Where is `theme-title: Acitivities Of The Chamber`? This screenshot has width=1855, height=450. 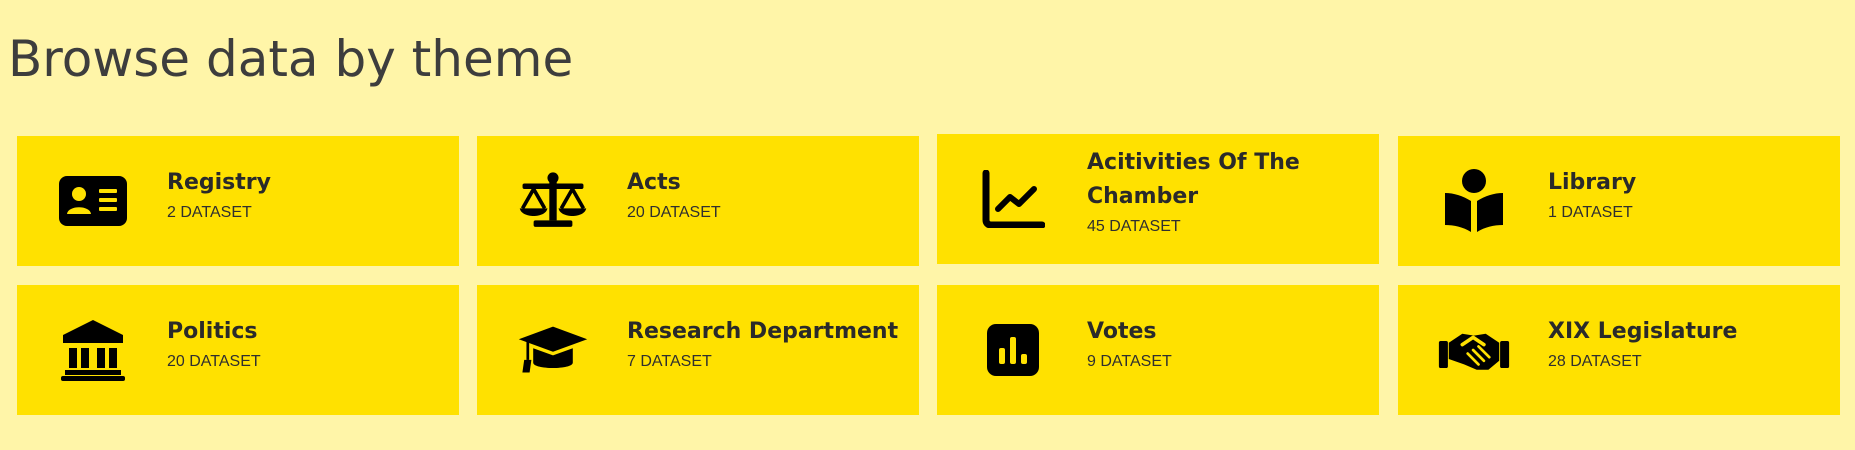
theme-title: Acitivities Of The Chamber is located at coordinates (1193, 179).